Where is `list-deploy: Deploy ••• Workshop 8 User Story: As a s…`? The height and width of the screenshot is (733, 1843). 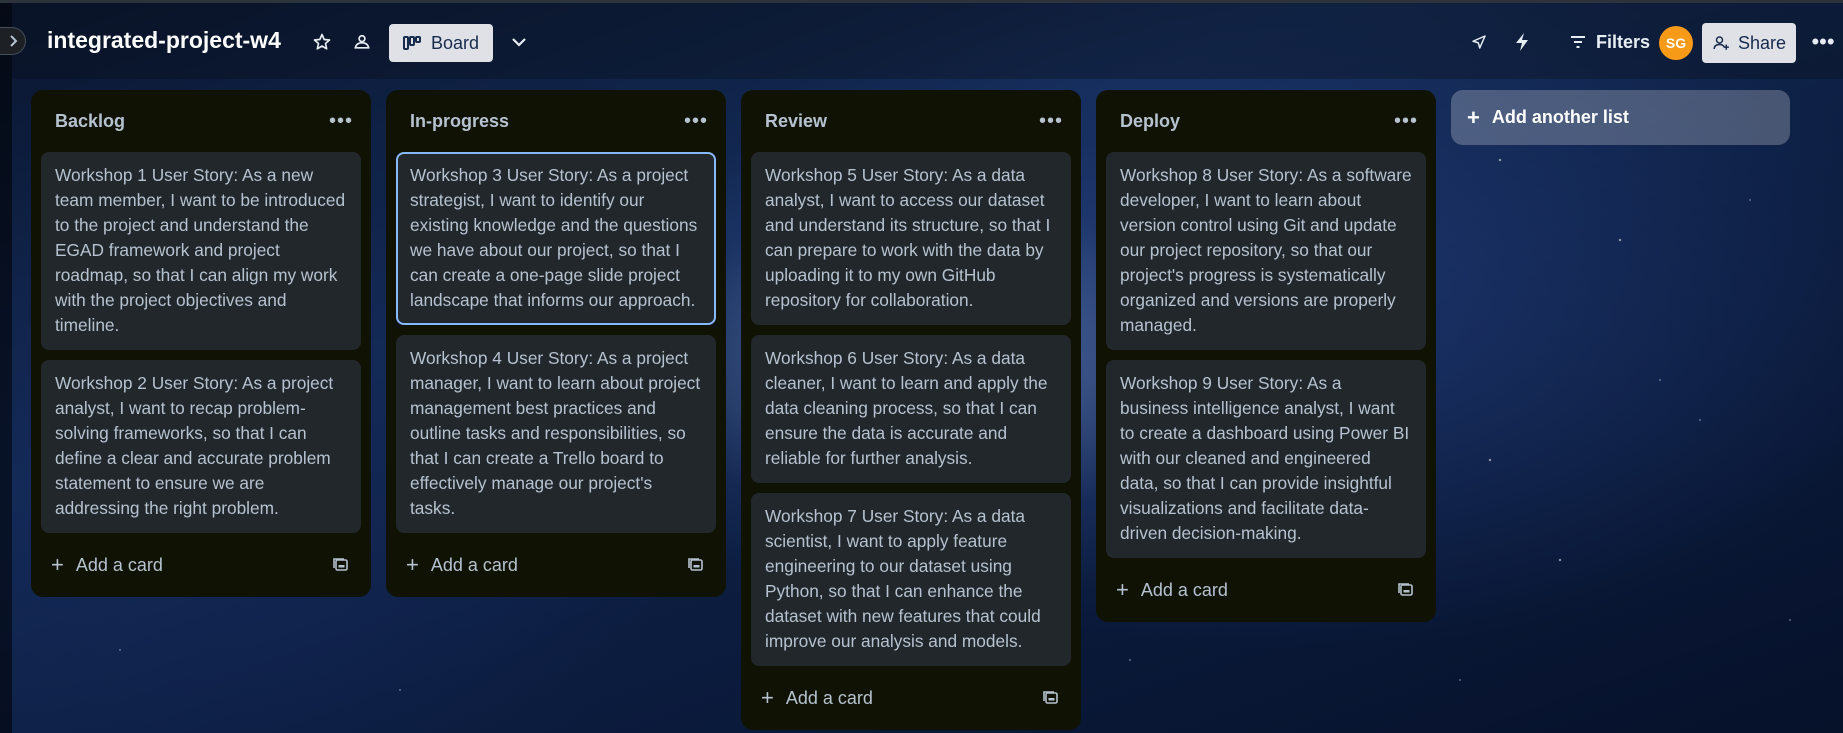
list-deploy: Deploy ••• Workshop 8 User Story: As a s… is located at coordinates (1266, 356).